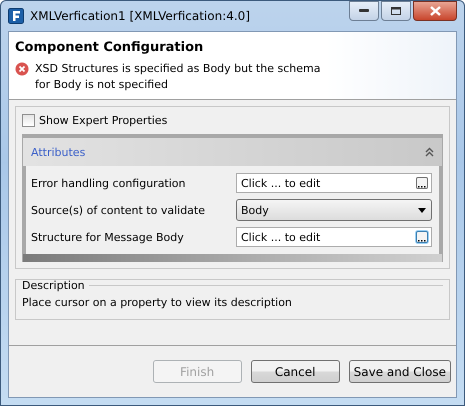 This screenshot has height=406, width=465. I want to click on dropdown: Body, so click(334, 210).